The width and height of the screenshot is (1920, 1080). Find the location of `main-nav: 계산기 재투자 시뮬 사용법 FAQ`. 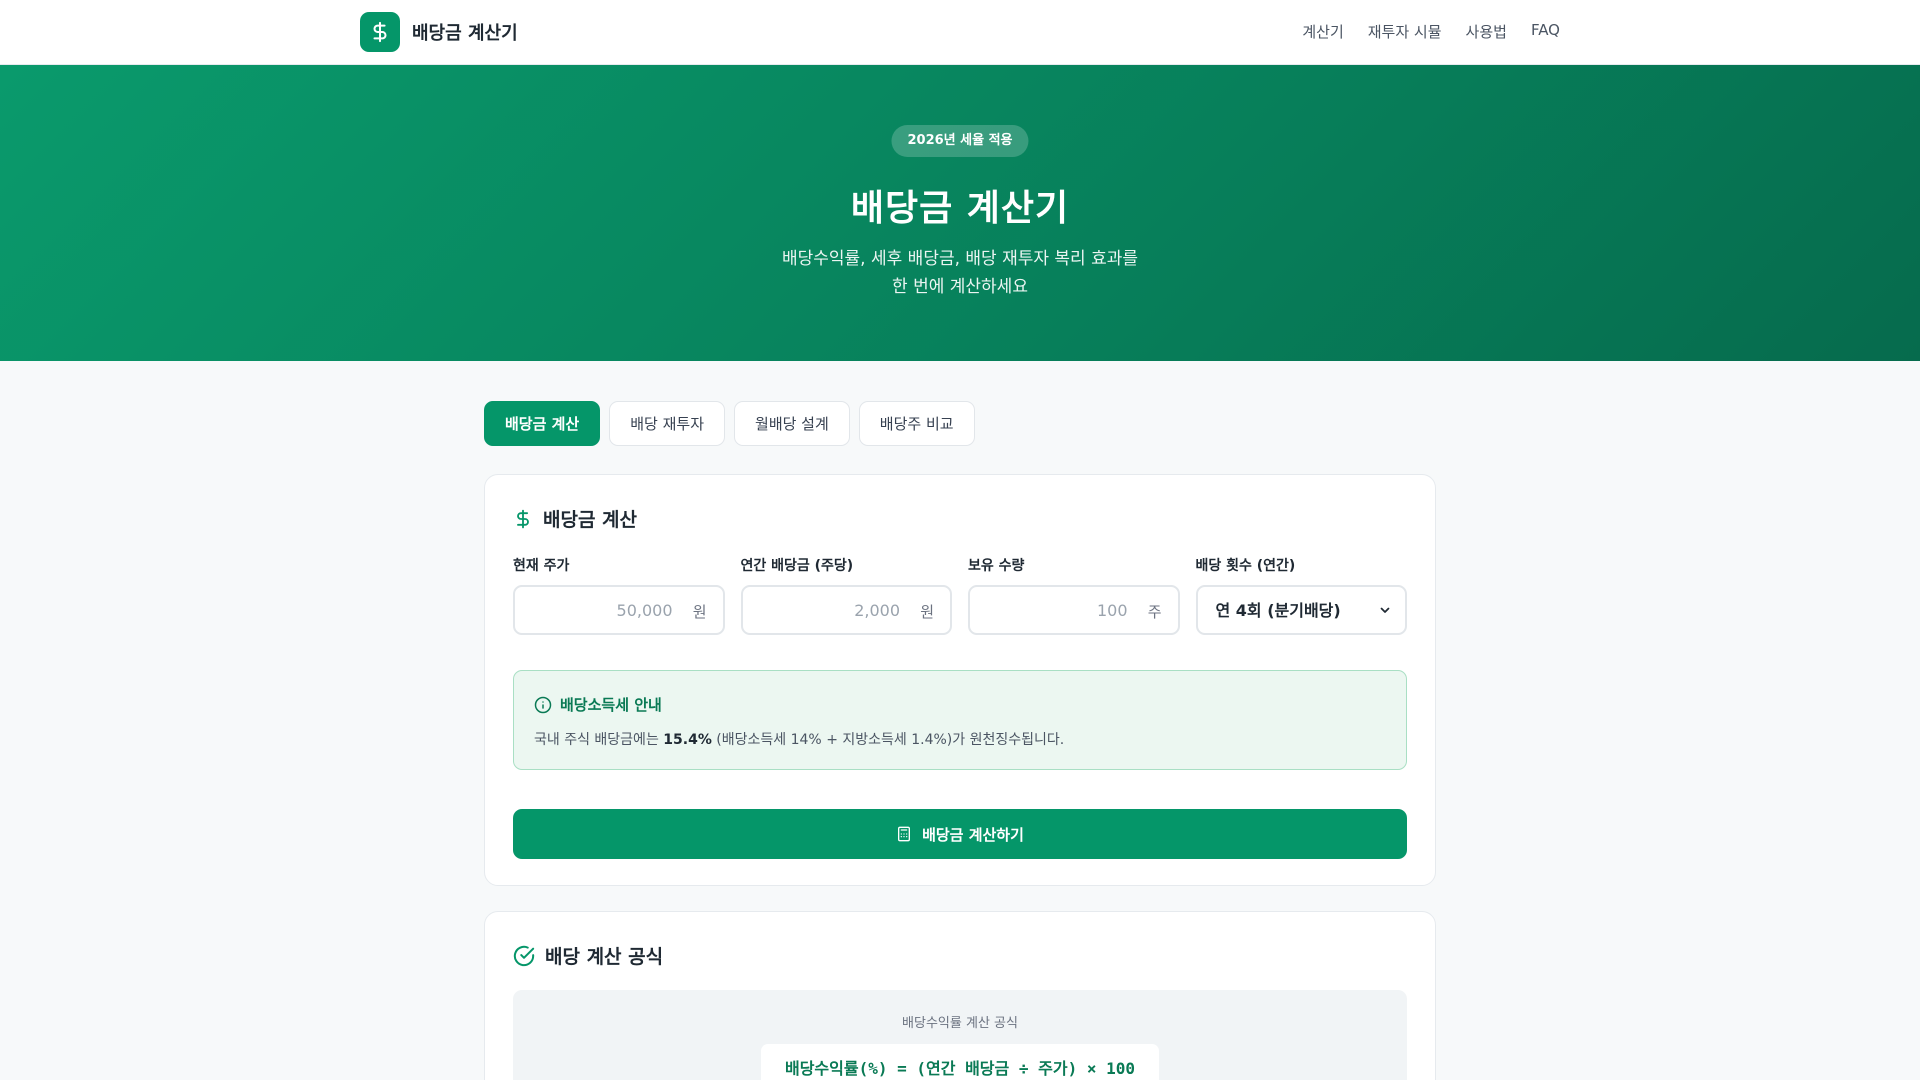

main-nav: 계산기 재투자 시뮬 사용법 FAQ is located at coordinates (1431, 31).